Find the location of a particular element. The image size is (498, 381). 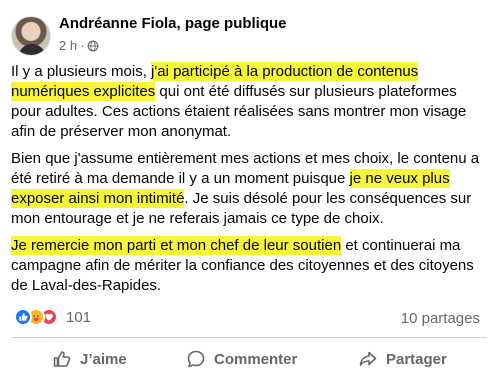

comment-button: Commenter is located at coordinates (241, 359).